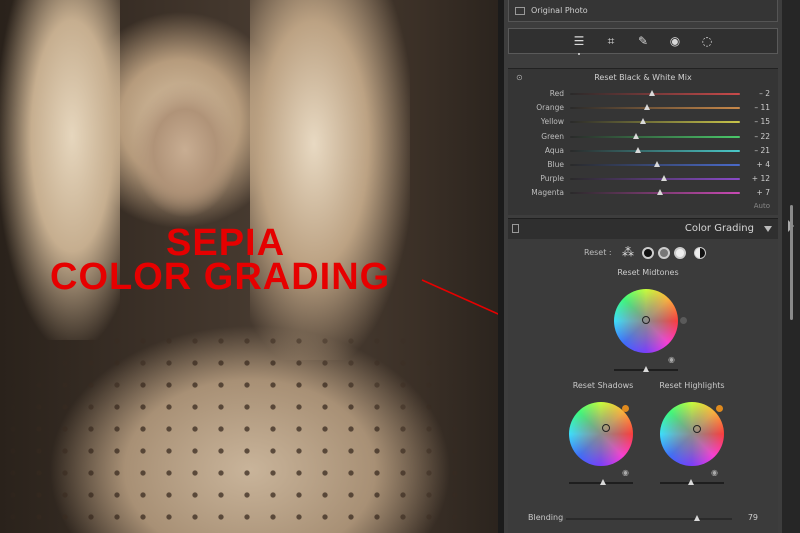  I want to click on blending-slider, so click(649, 518).